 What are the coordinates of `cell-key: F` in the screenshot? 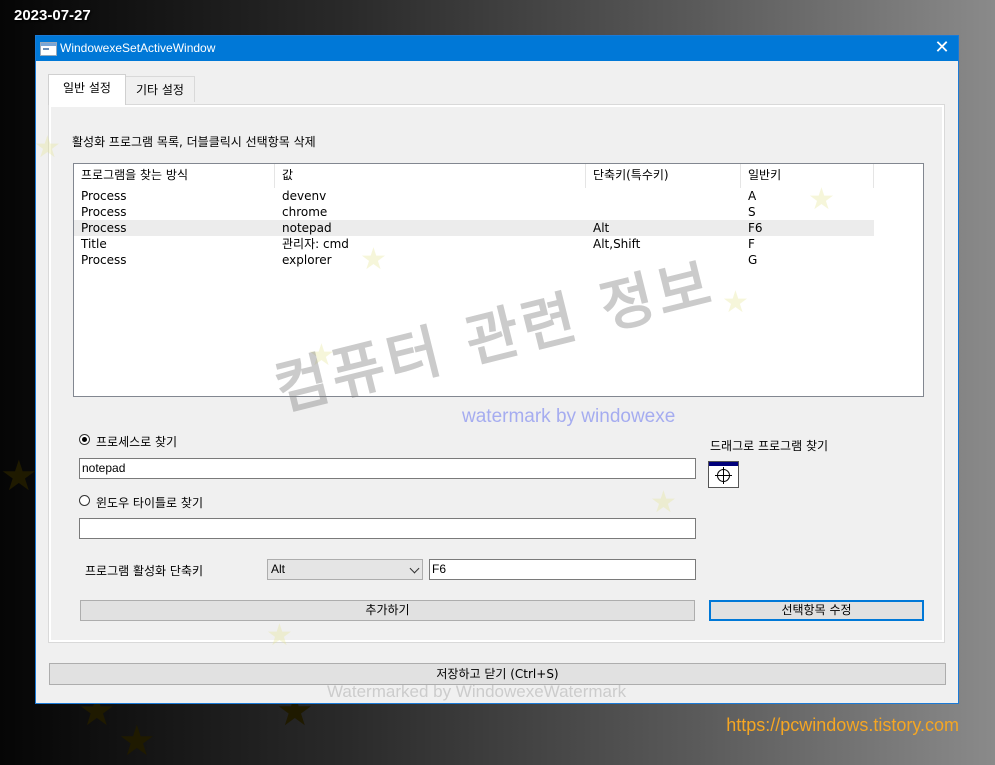 It's located at (751, 244).